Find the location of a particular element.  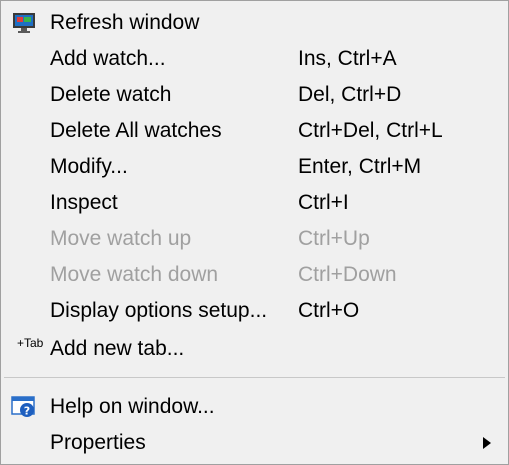

menu-item-refresh-window: Refresh window is located at coordinates (254, 23).